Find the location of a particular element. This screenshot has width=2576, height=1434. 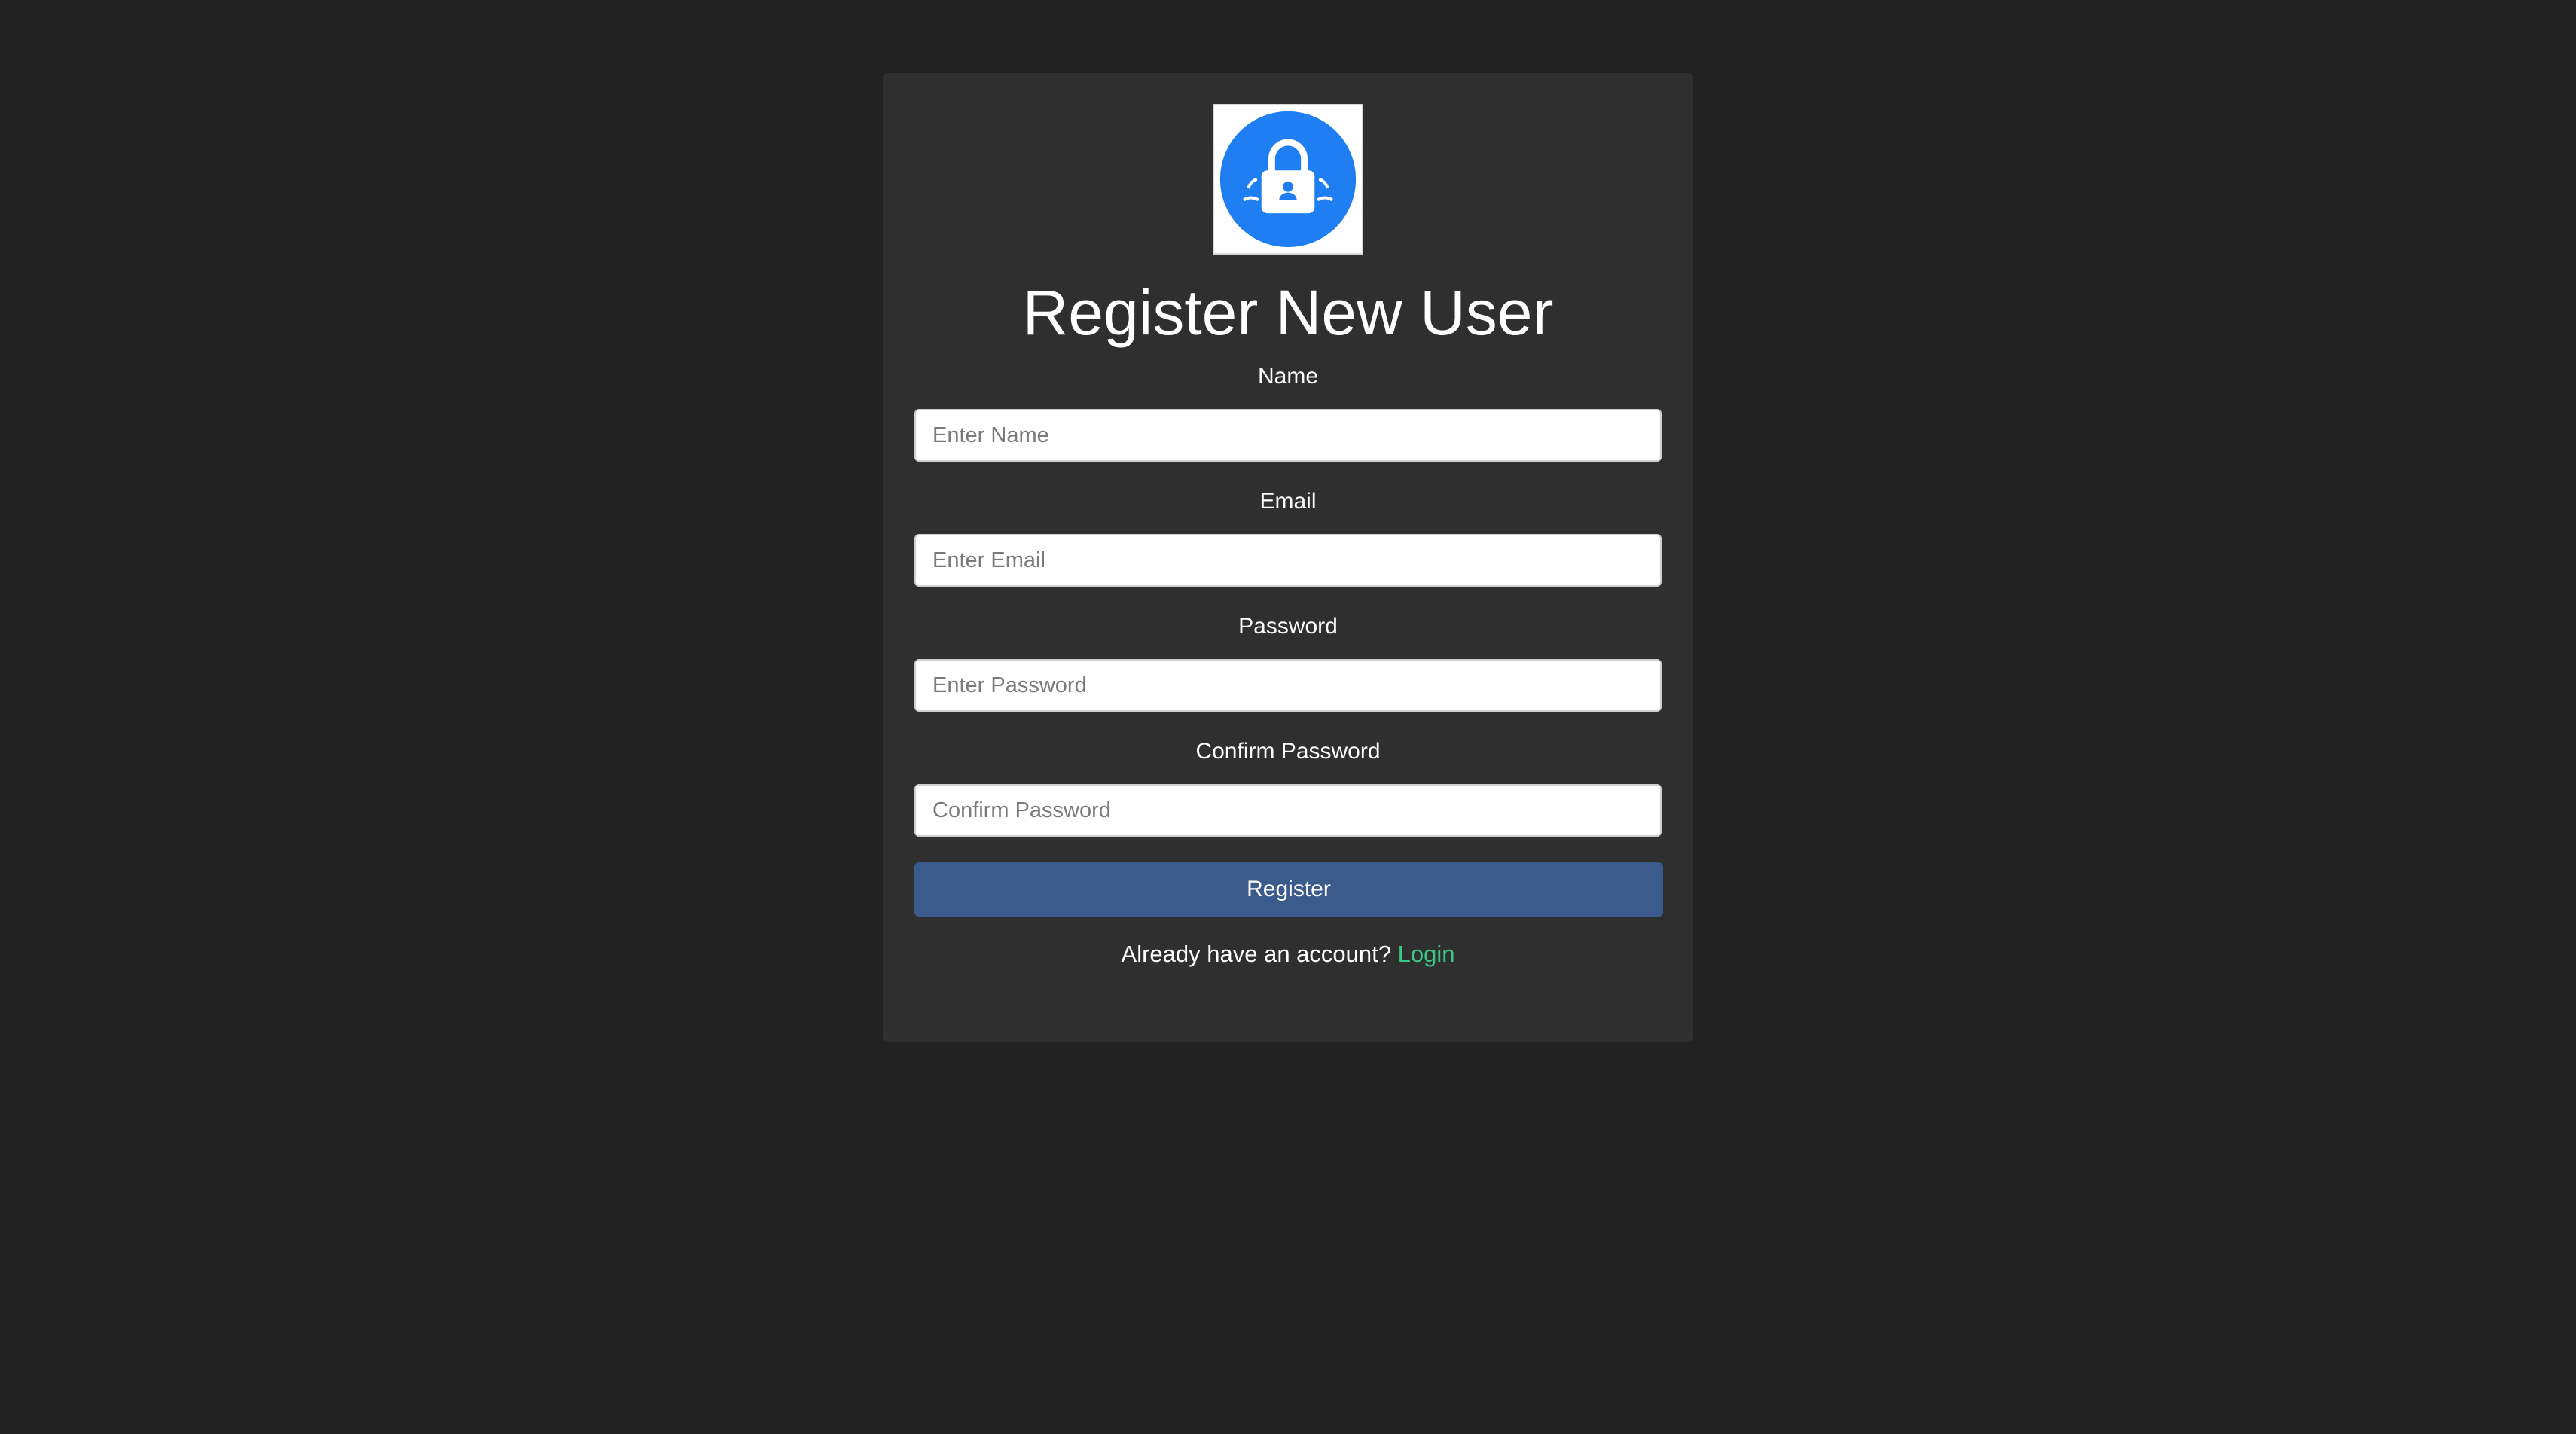

logo is located at coordinates (1288, 179).